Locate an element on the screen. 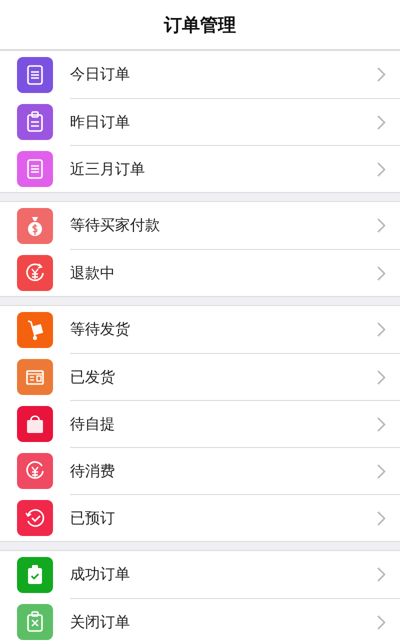 The height and width of the screenshot is (643, 400). menu-row: 待消费 is located at coordinates (200, 470).